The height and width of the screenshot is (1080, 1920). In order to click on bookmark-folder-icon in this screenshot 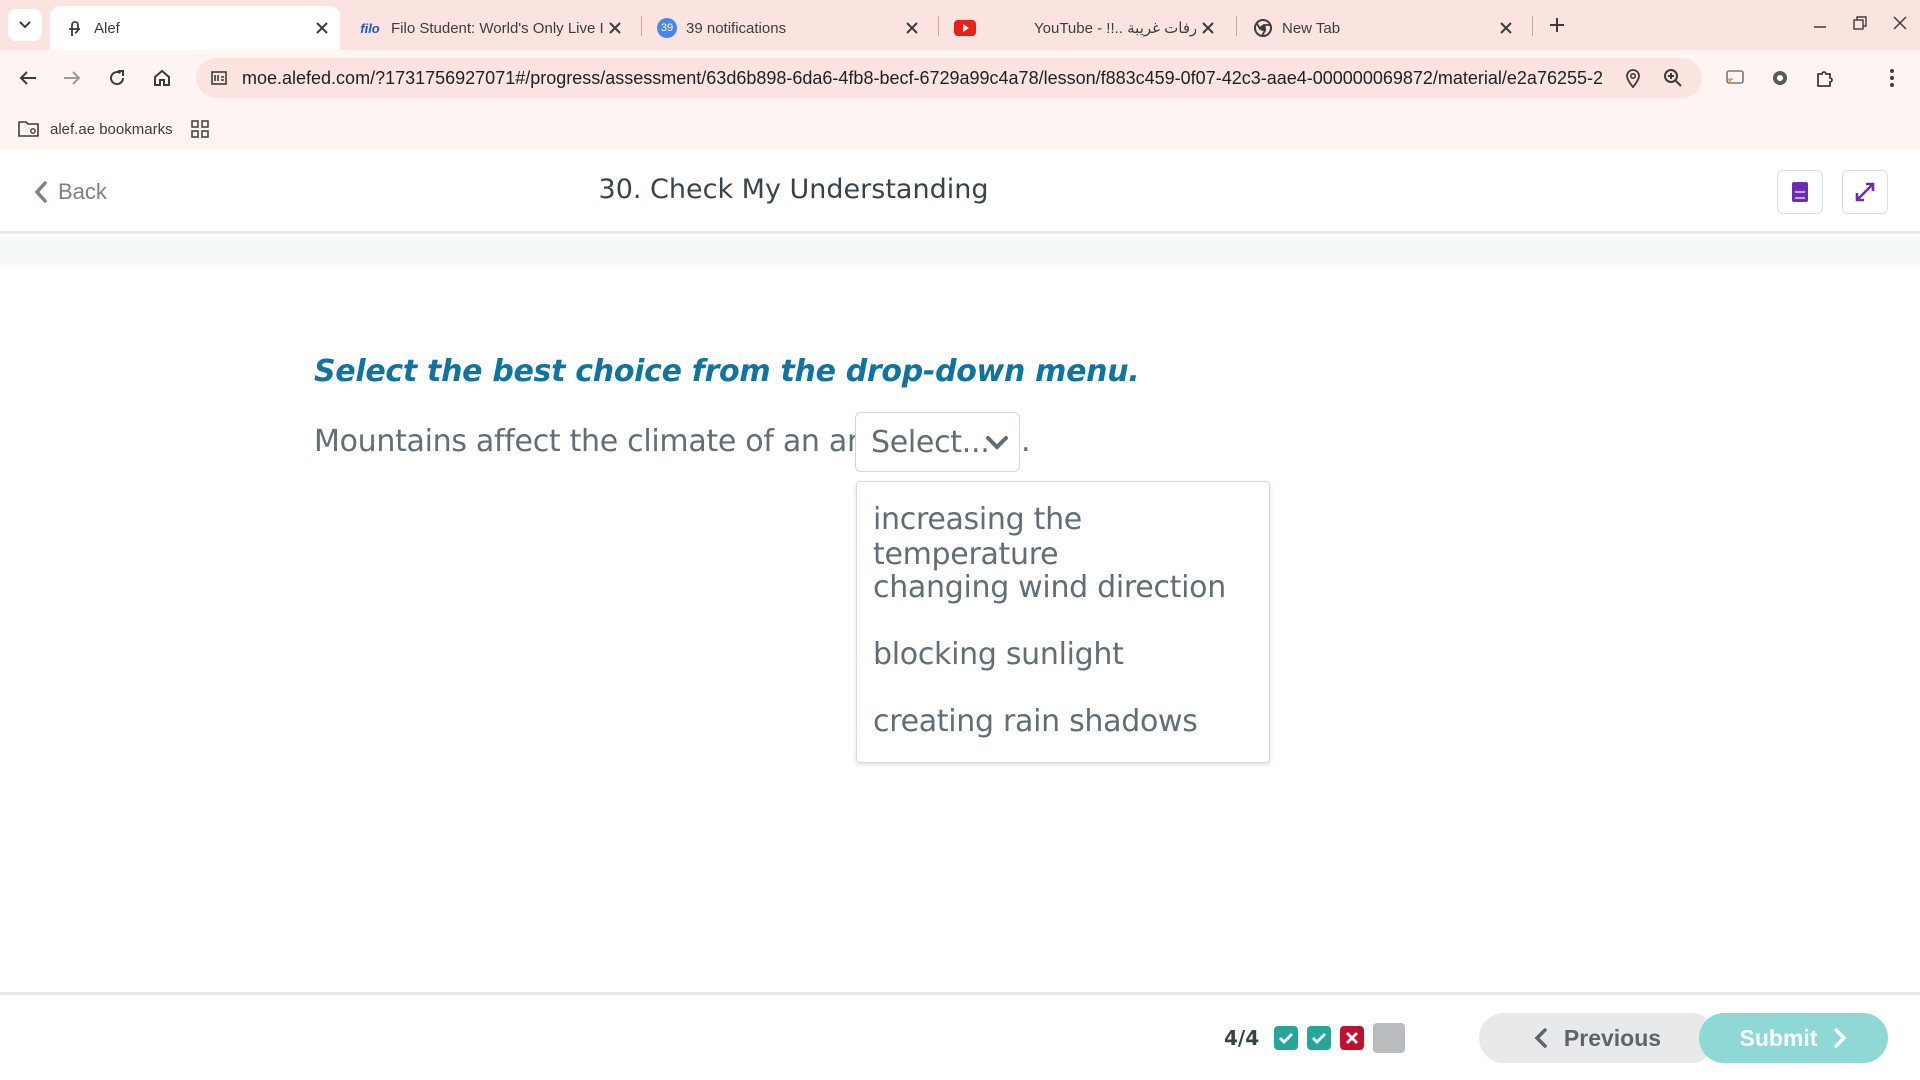, I will do `click(29, 129)`.